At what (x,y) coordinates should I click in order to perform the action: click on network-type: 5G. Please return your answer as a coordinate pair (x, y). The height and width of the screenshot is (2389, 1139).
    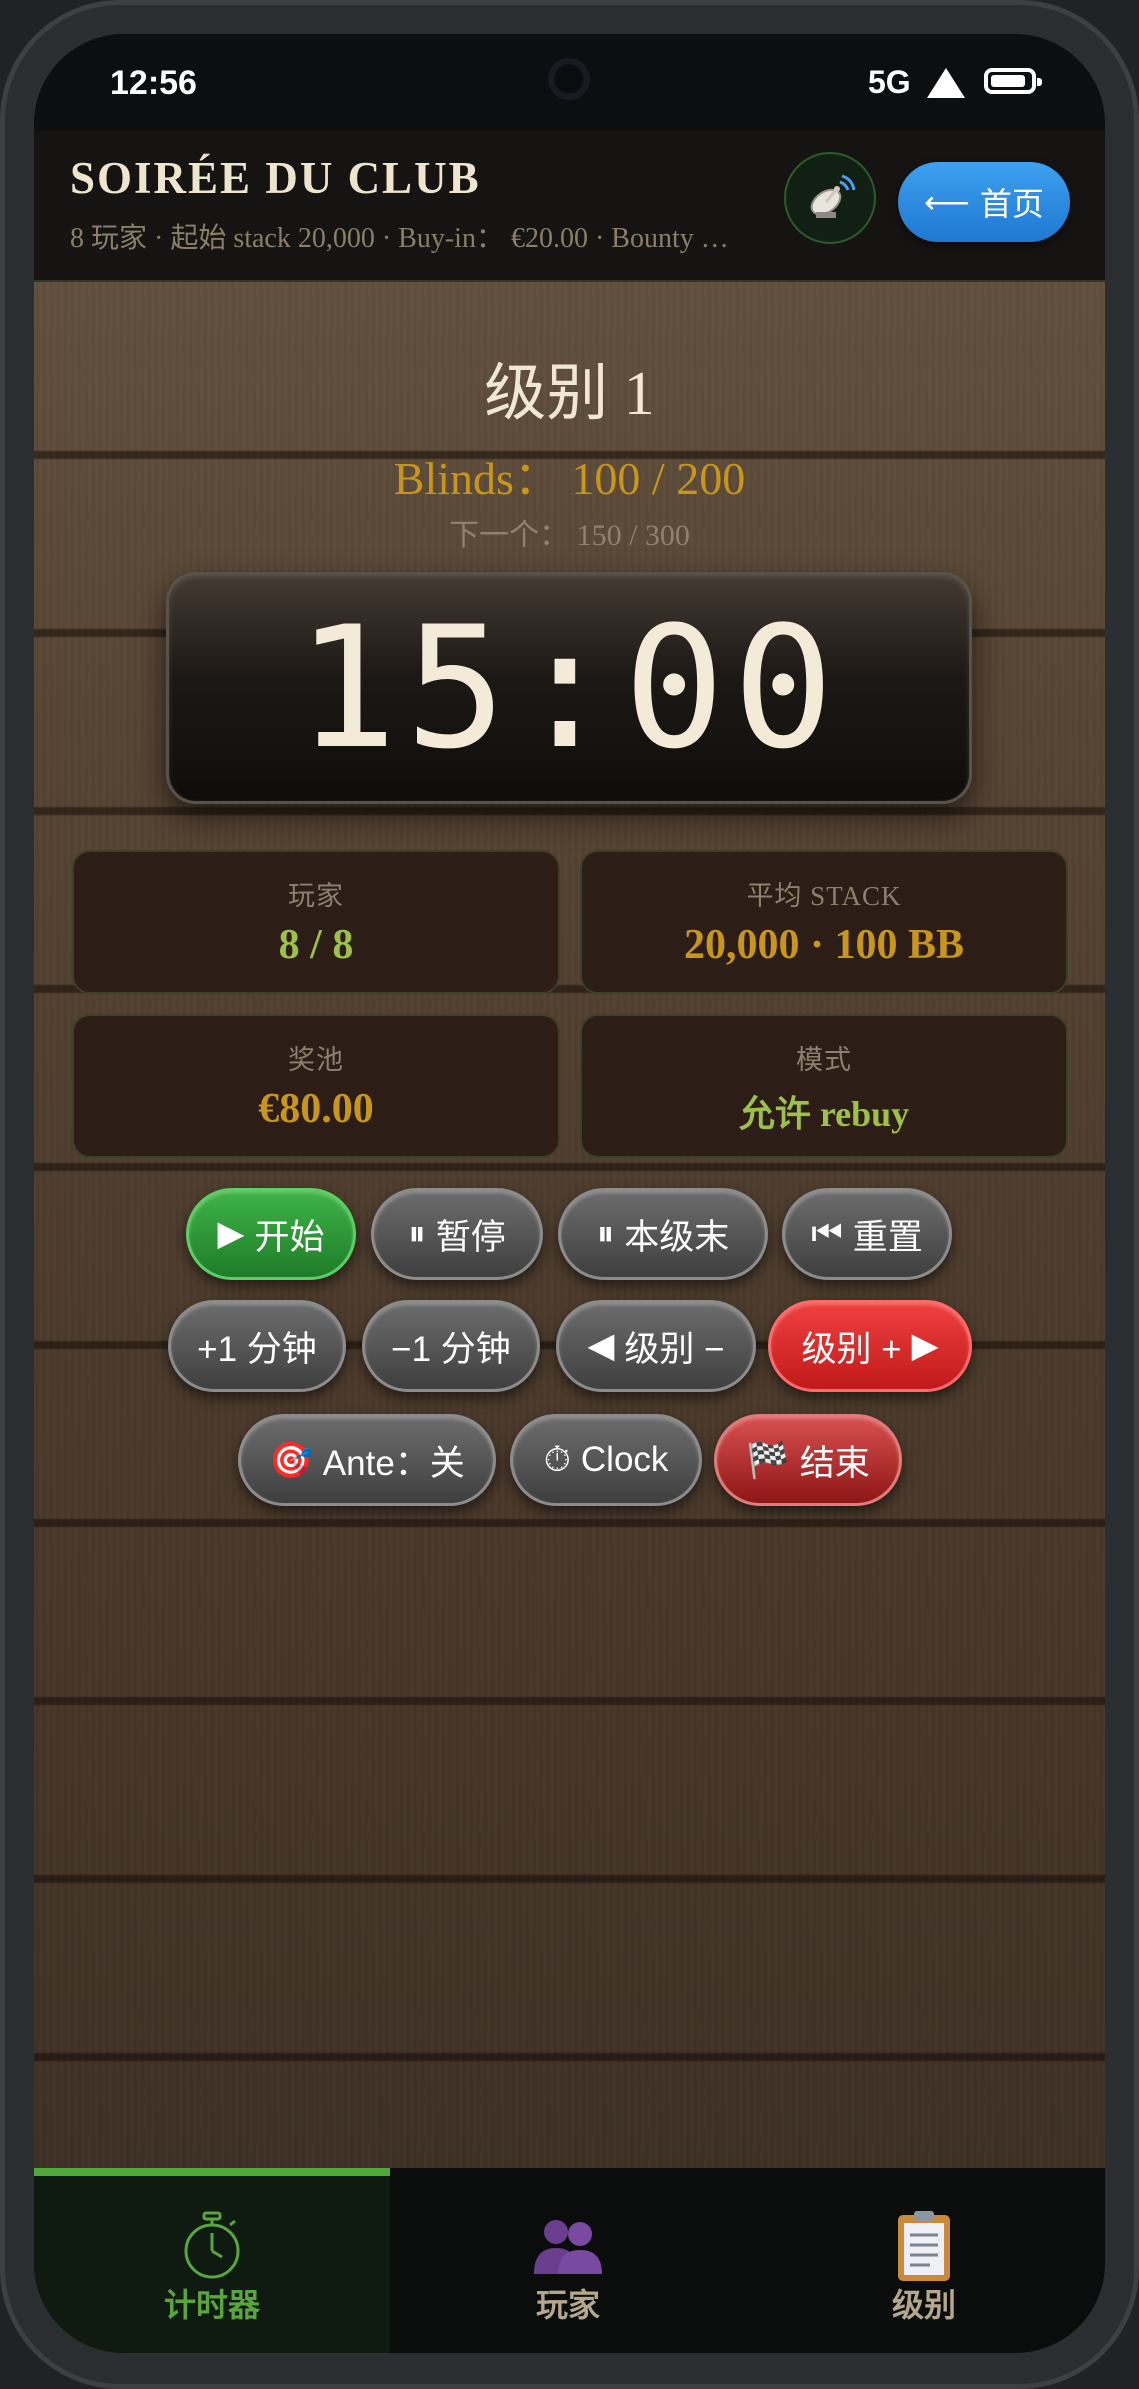
    Looking at the image, I should click on (889, 82).